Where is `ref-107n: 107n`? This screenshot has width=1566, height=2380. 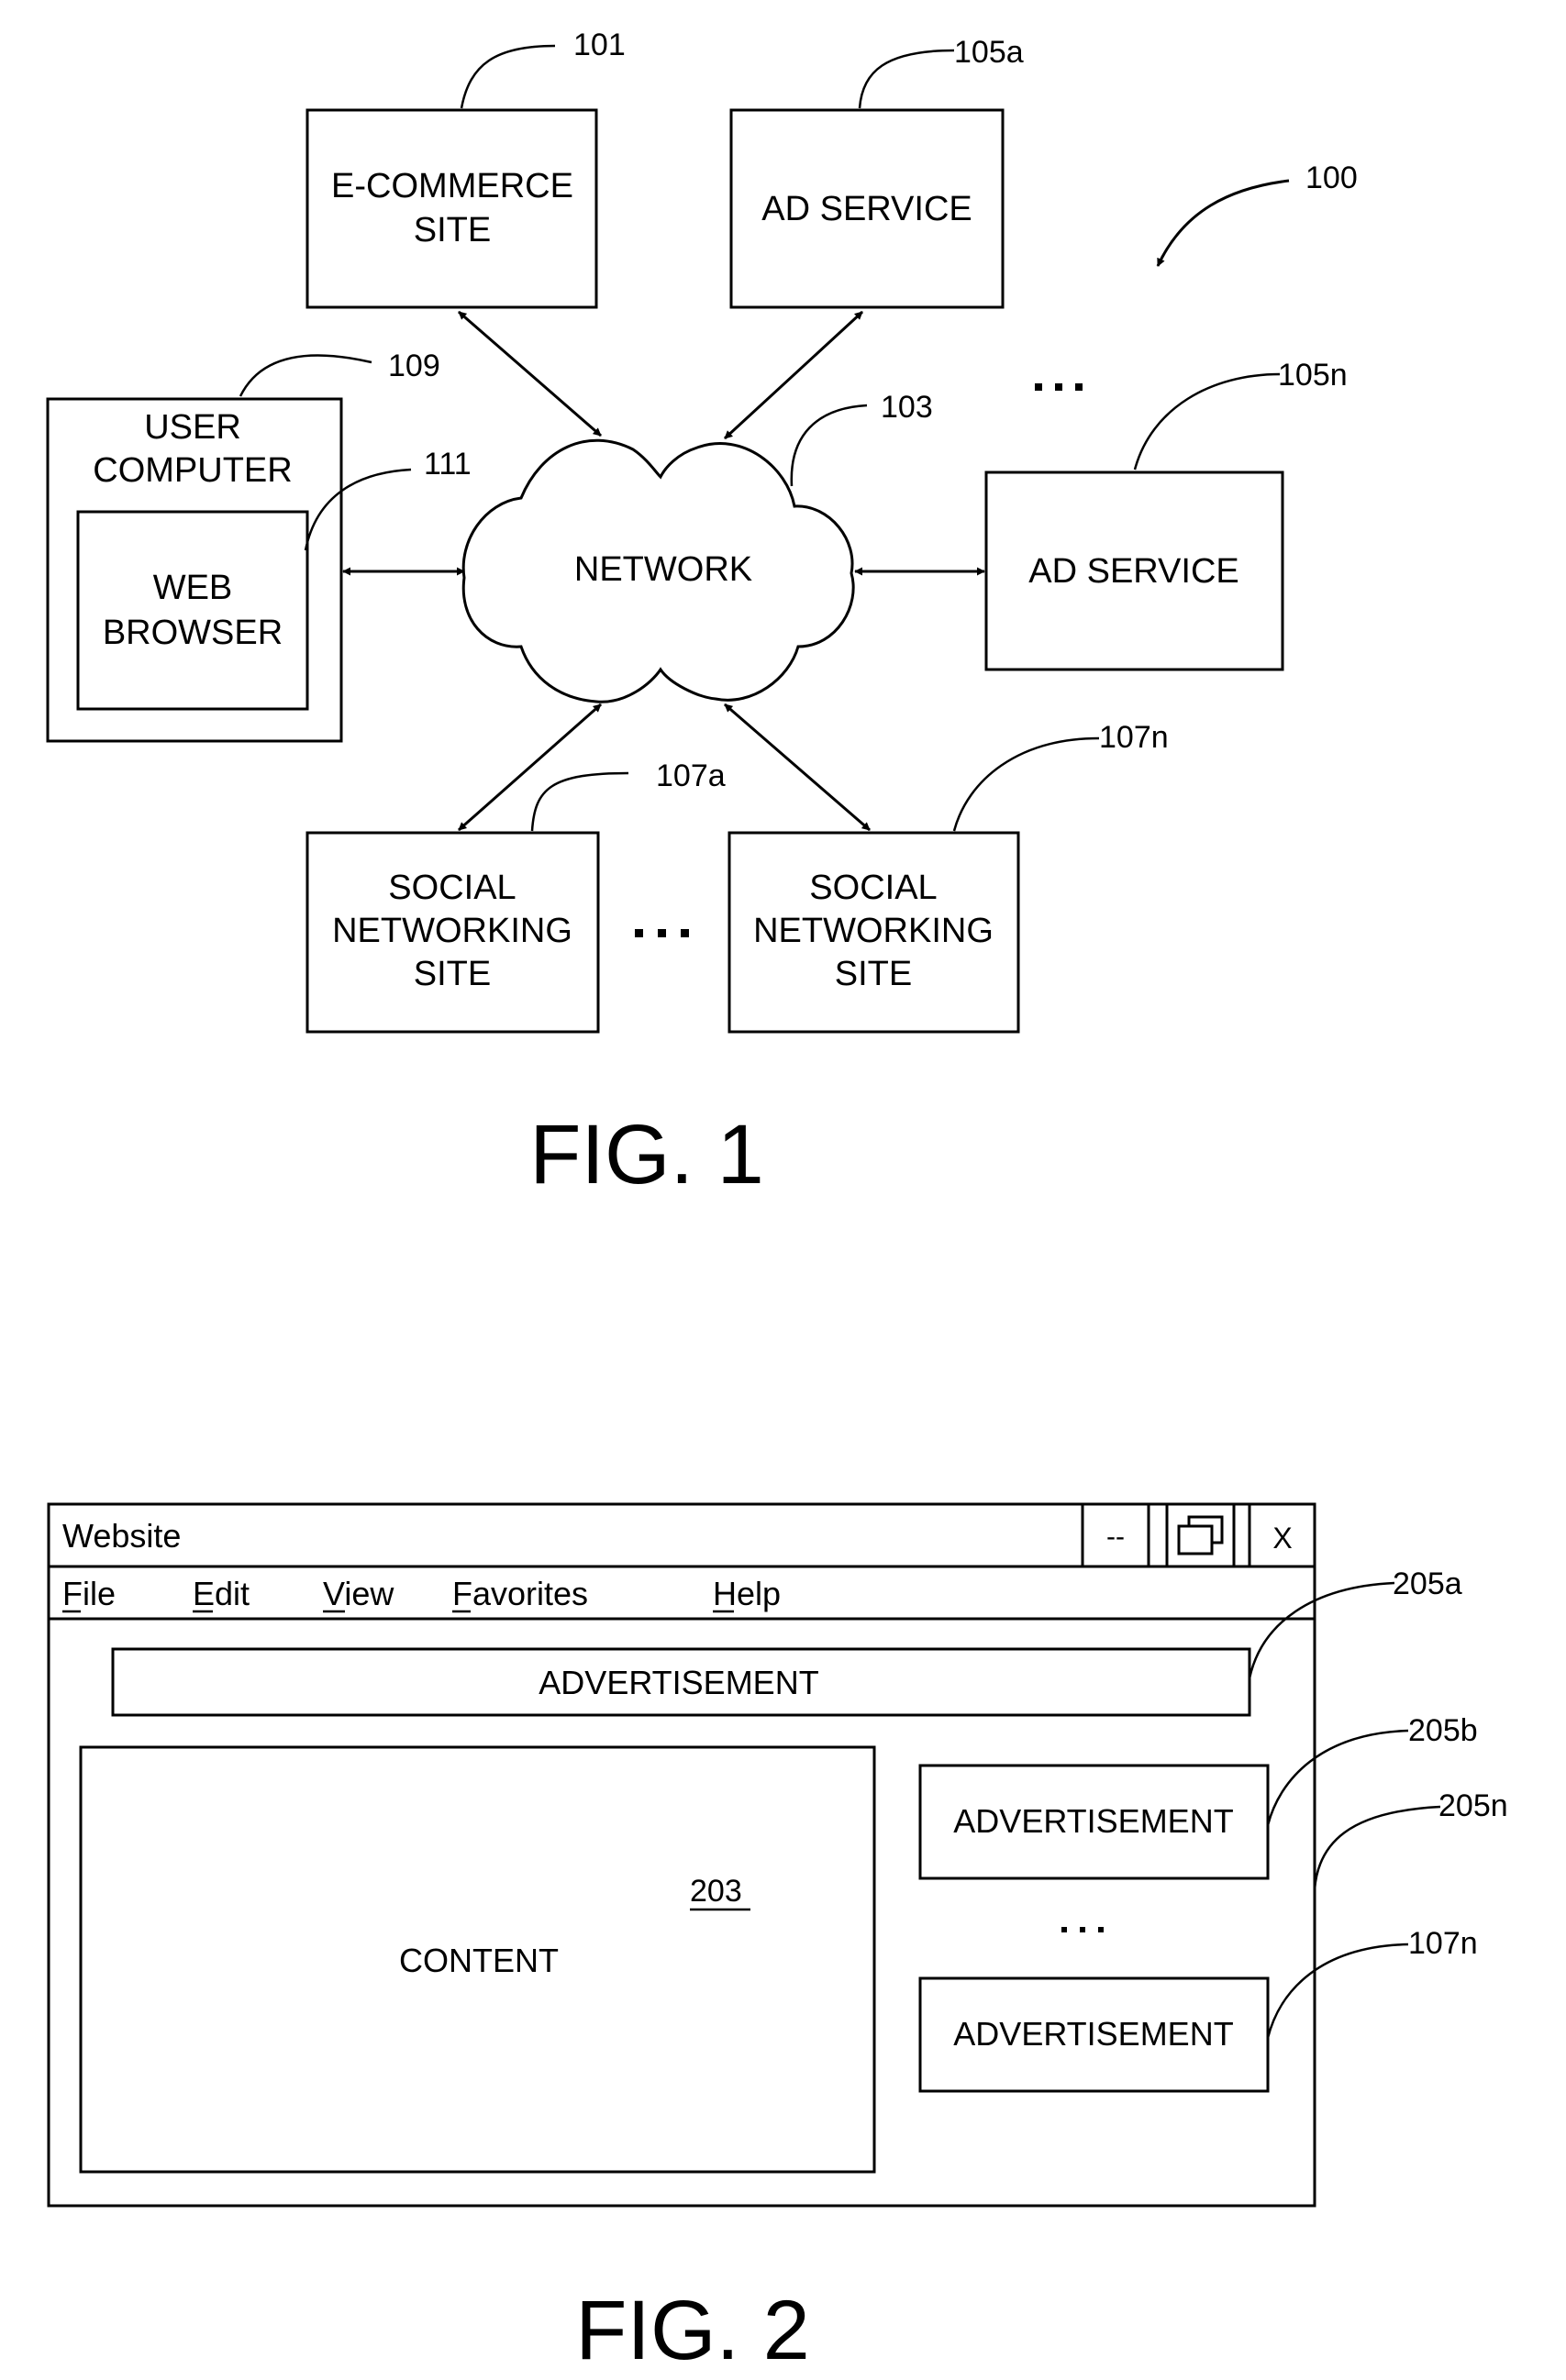
ref-107n: 107n is located at coordinates (1134, 737).